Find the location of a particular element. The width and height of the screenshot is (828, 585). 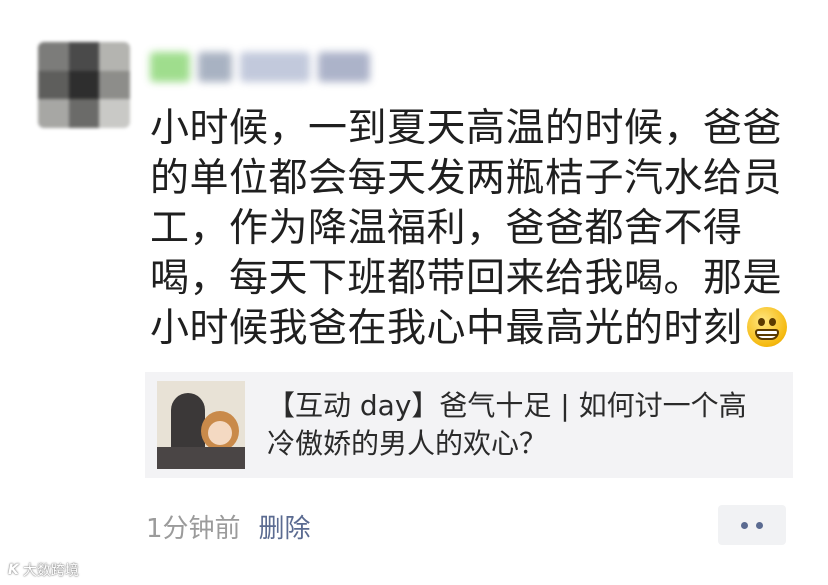

grinning-face-icon is located at coordinates (766, 327).